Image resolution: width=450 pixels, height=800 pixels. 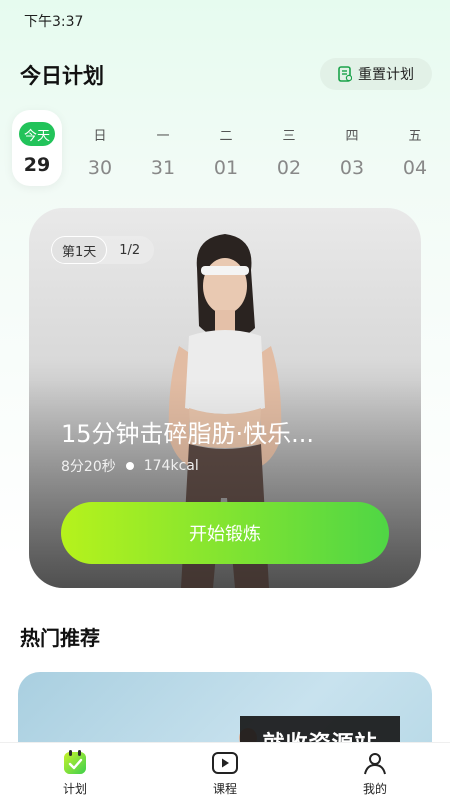 I want to click on day-label: 二, so click(x=226, y=136).